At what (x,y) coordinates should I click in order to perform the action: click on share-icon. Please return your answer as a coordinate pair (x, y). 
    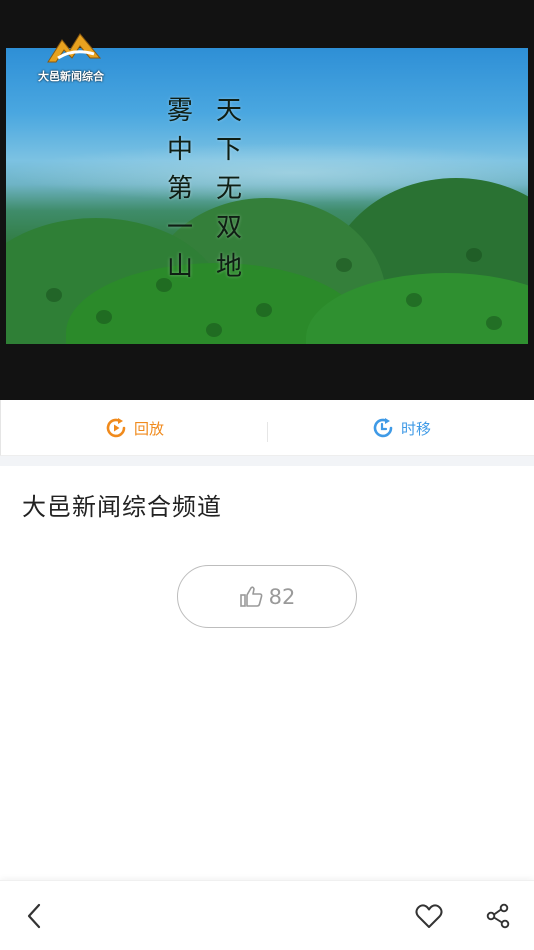
    Looking at the image, I should click on (498, 916).